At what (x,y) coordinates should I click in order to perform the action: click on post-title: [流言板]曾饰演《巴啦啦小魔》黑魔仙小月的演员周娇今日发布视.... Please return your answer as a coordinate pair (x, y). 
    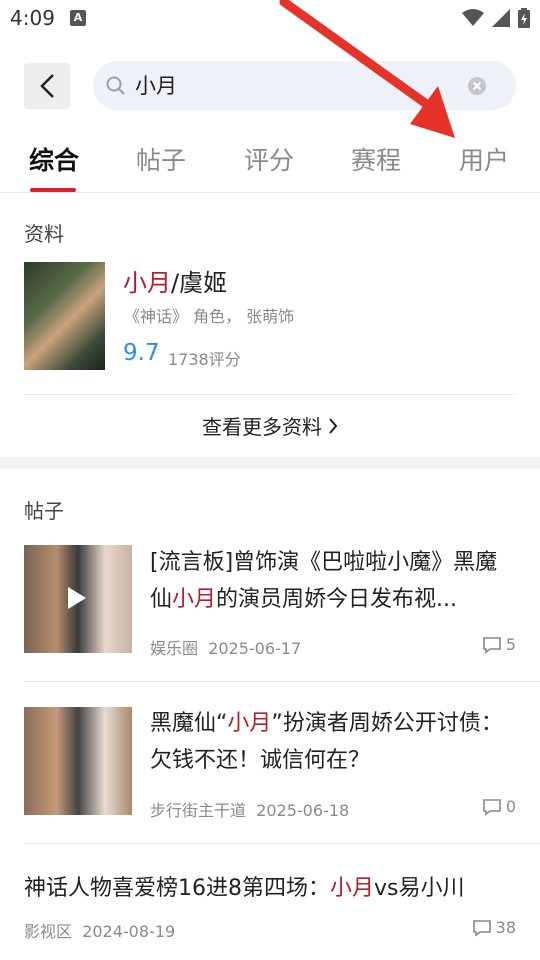
    Looking at the image, I should click on (330, 581).